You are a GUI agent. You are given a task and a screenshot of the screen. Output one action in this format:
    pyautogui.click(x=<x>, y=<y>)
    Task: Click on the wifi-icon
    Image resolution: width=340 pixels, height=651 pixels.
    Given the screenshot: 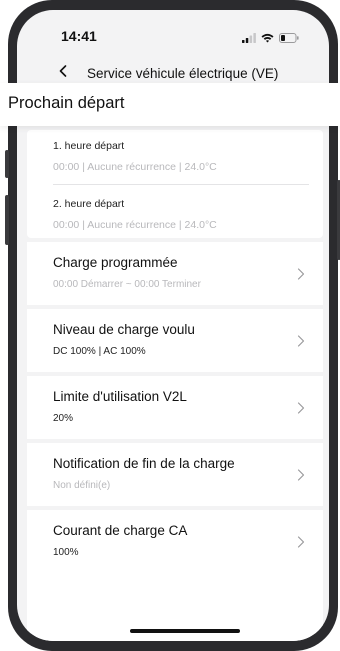 What is the action you would take?
    pyautogui.click(x=267, y=39)
    